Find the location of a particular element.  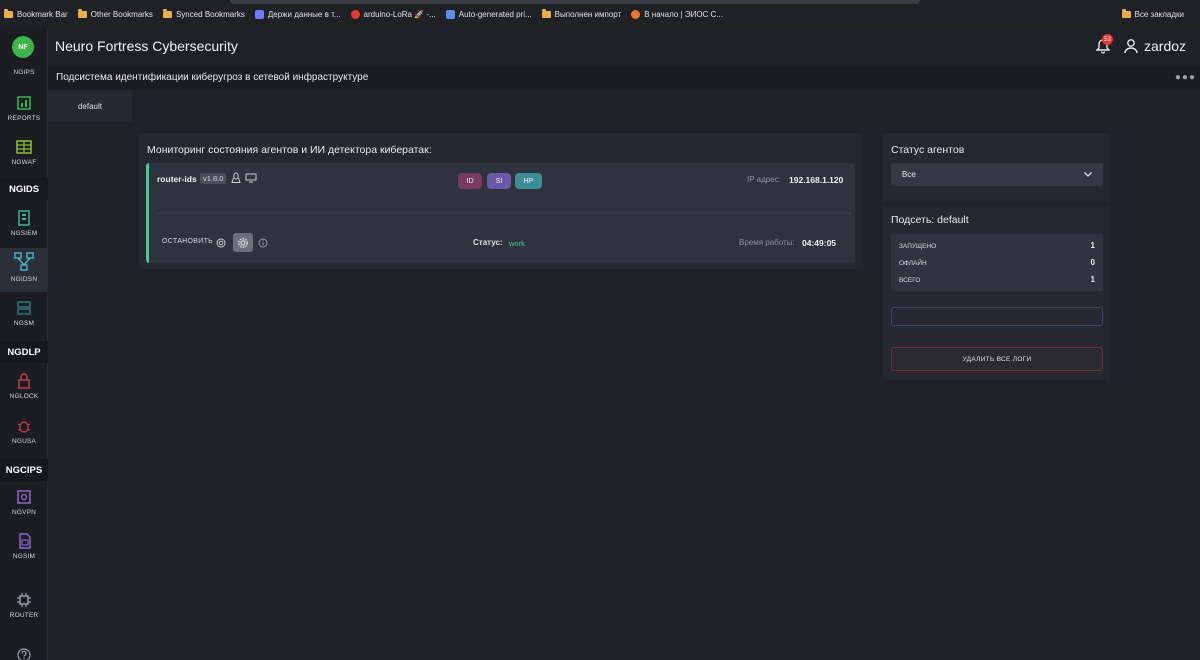

agent-name: router-ids is located at coordinates (177, 179).